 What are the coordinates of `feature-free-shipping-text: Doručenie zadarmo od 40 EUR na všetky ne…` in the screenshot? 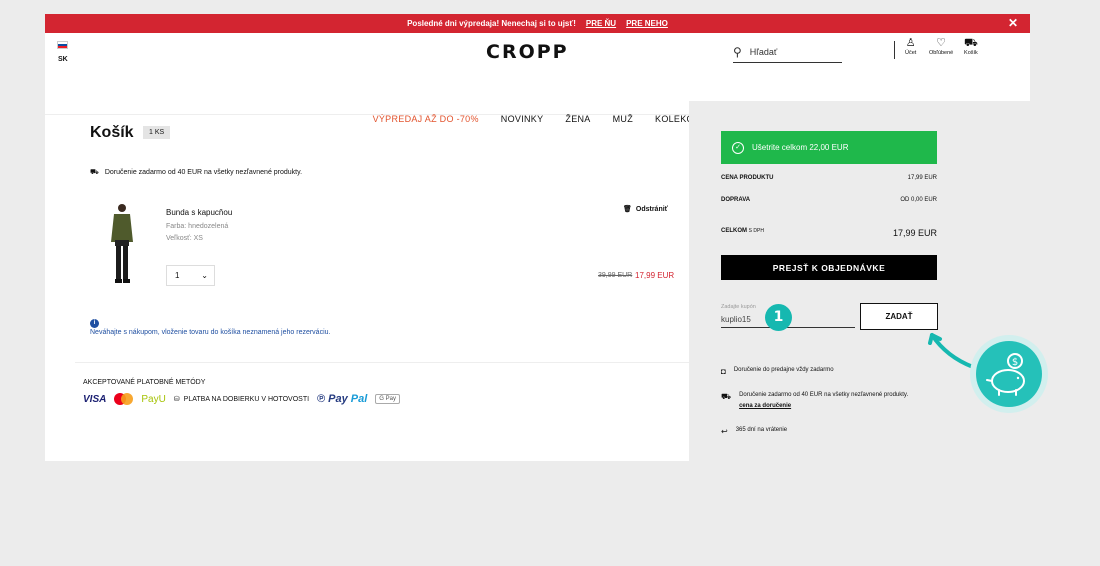 It's located at (824, 395).